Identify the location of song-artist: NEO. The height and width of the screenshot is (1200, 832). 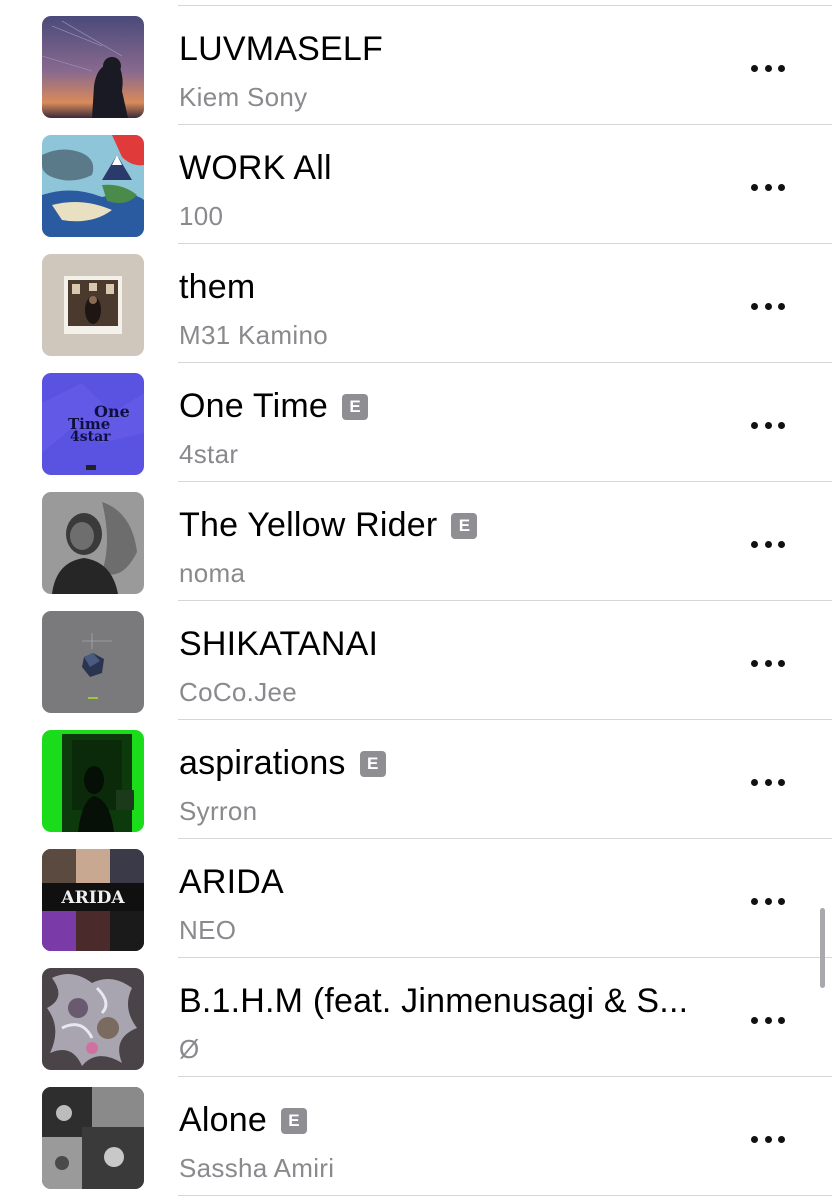
(208, 930).